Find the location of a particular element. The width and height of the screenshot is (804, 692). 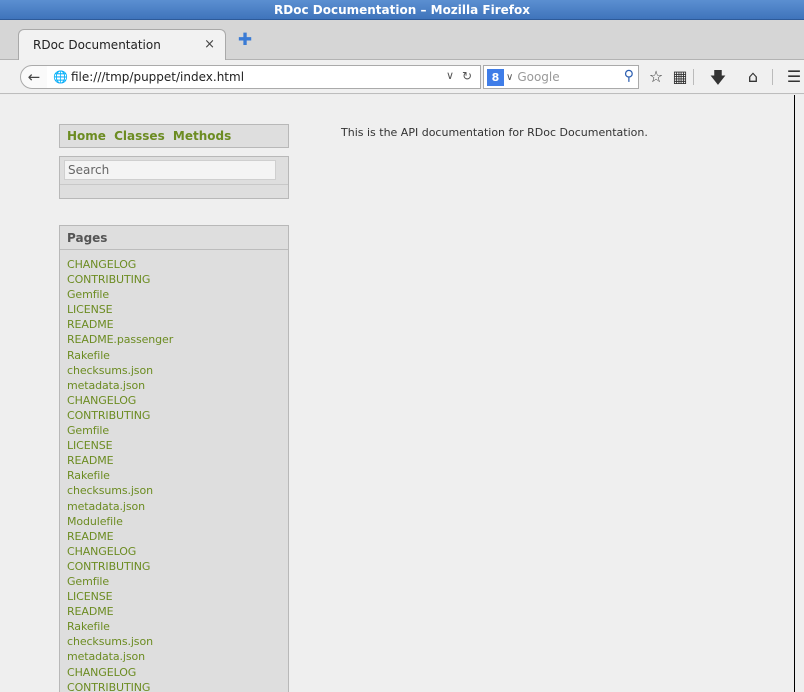

nav-classes-link: Classes is located at coordinates (139, 136).